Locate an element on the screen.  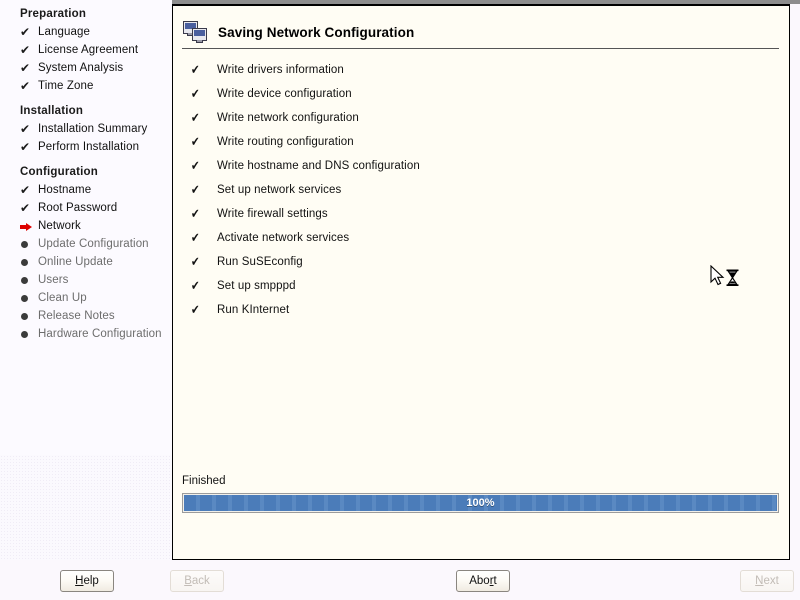
sidebar-item-time-zone: ✔ Time Zone is located at coordinates (86, 86).